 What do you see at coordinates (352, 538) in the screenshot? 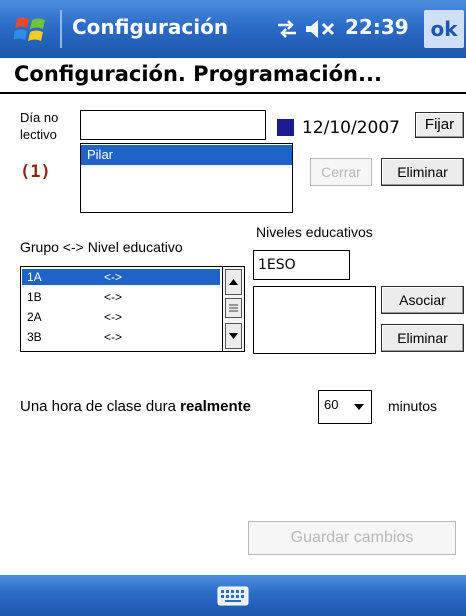
I see `save-changes-button: Guardar cambios` at bounding box center [352, 538].